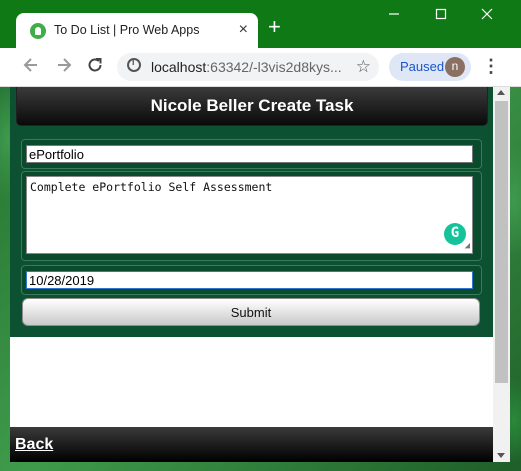  I want to click on scroll-down-arrow-icon, so click(501, 455).